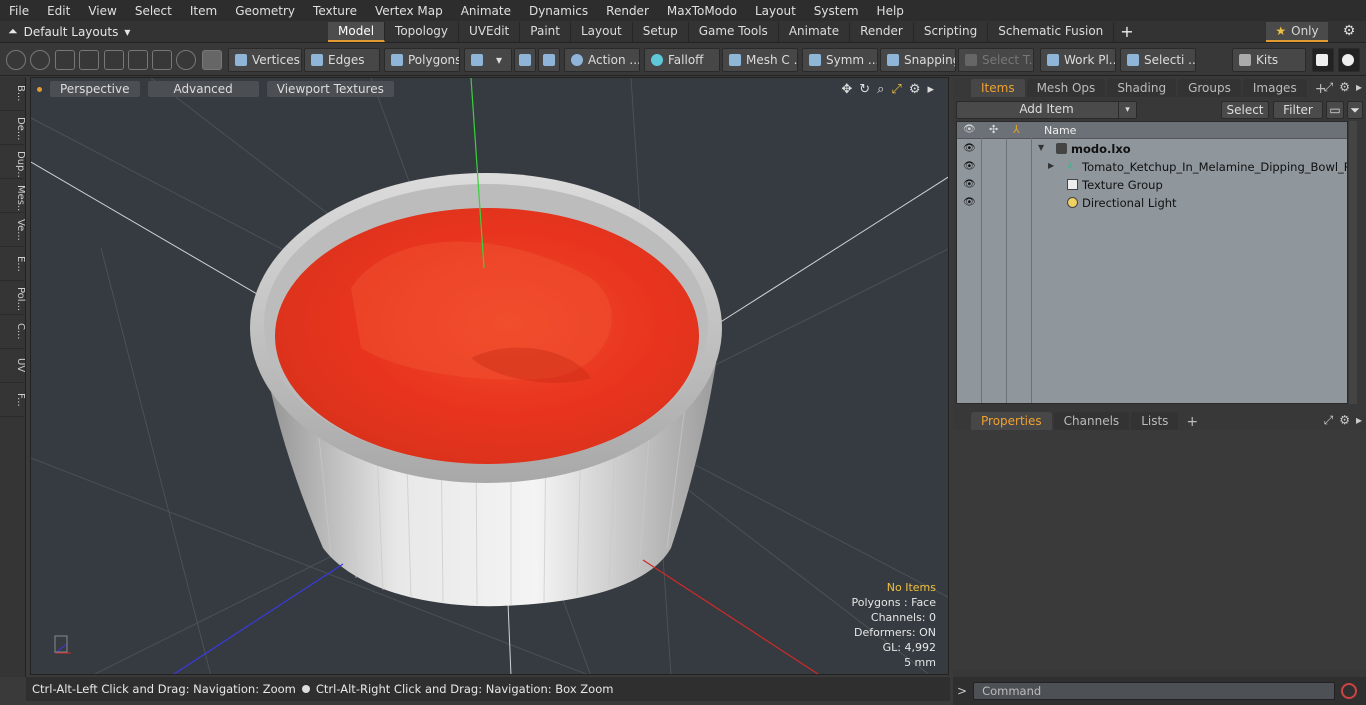 This screenshot has width=1366, height=705. I want to click on command-chevron-icon: >, so click(962, 691).